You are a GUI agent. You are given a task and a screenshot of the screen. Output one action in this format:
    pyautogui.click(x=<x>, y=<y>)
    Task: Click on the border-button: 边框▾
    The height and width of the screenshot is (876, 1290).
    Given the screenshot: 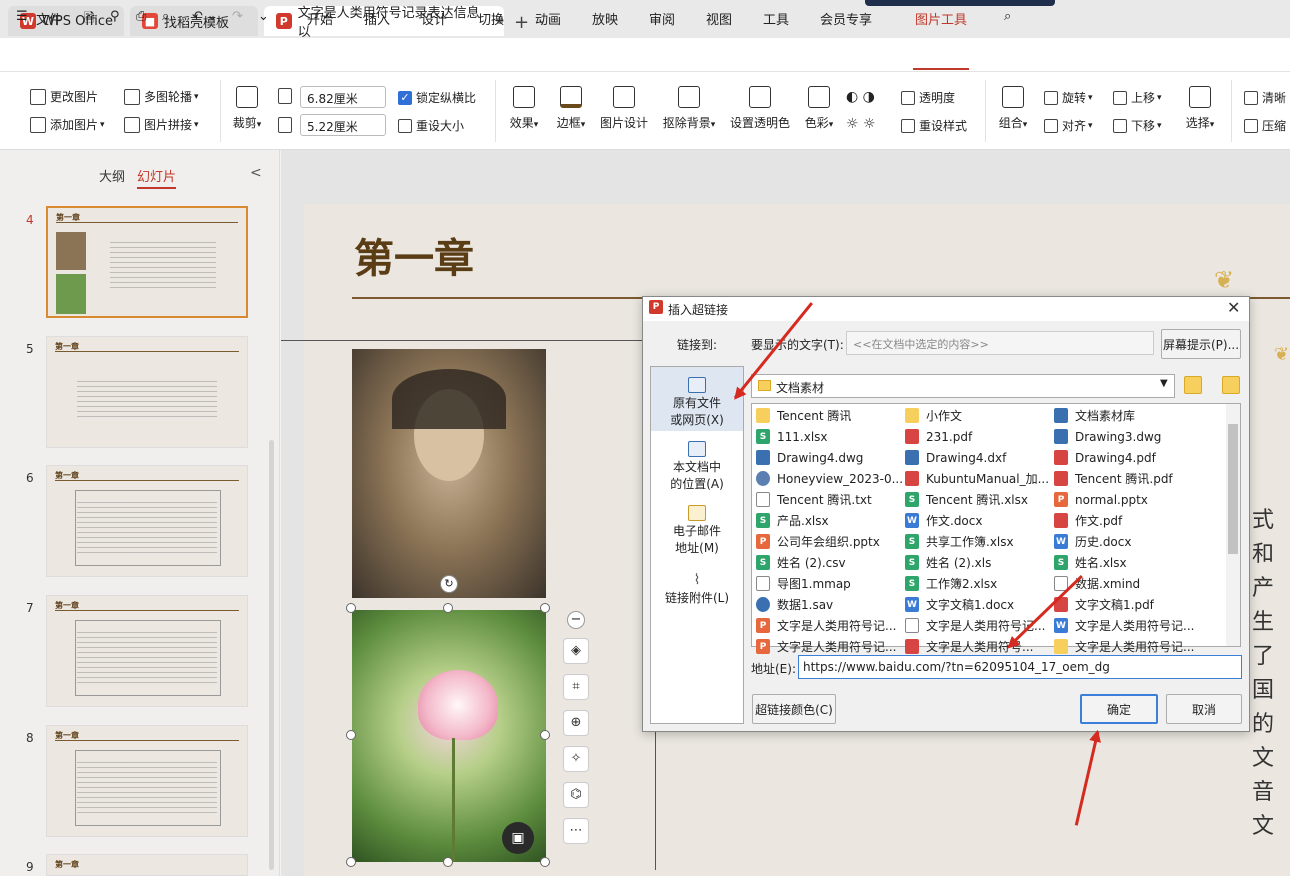 What is the action you would take?
    pyautogui.click(x=571, y=108)
    